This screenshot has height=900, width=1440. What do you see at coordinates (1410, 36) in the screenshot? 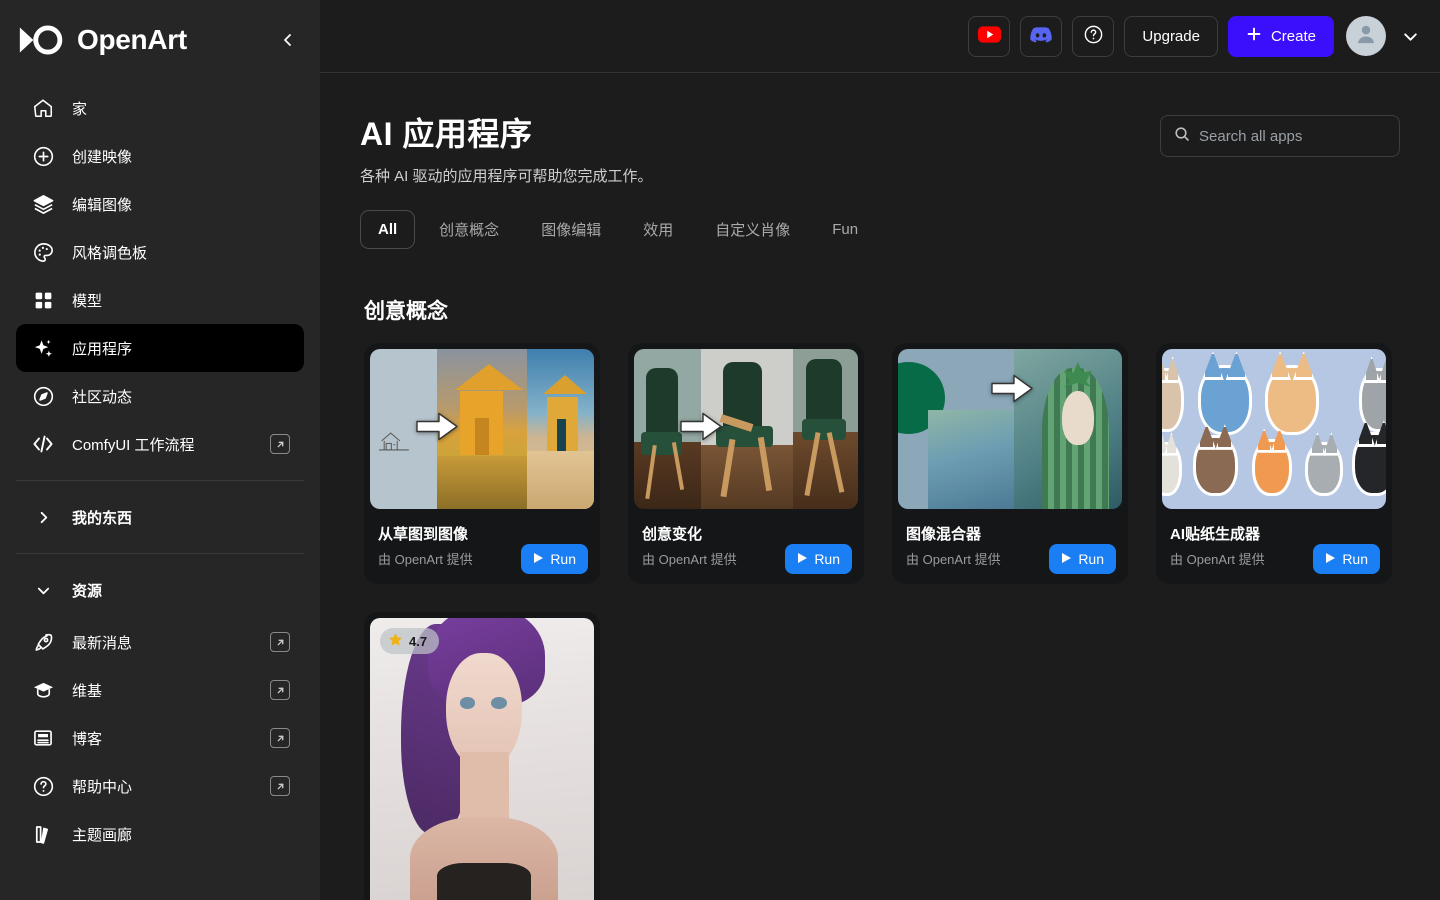
I see `account-menu-chevron-down-icon` at bounding box center [1410, 36].